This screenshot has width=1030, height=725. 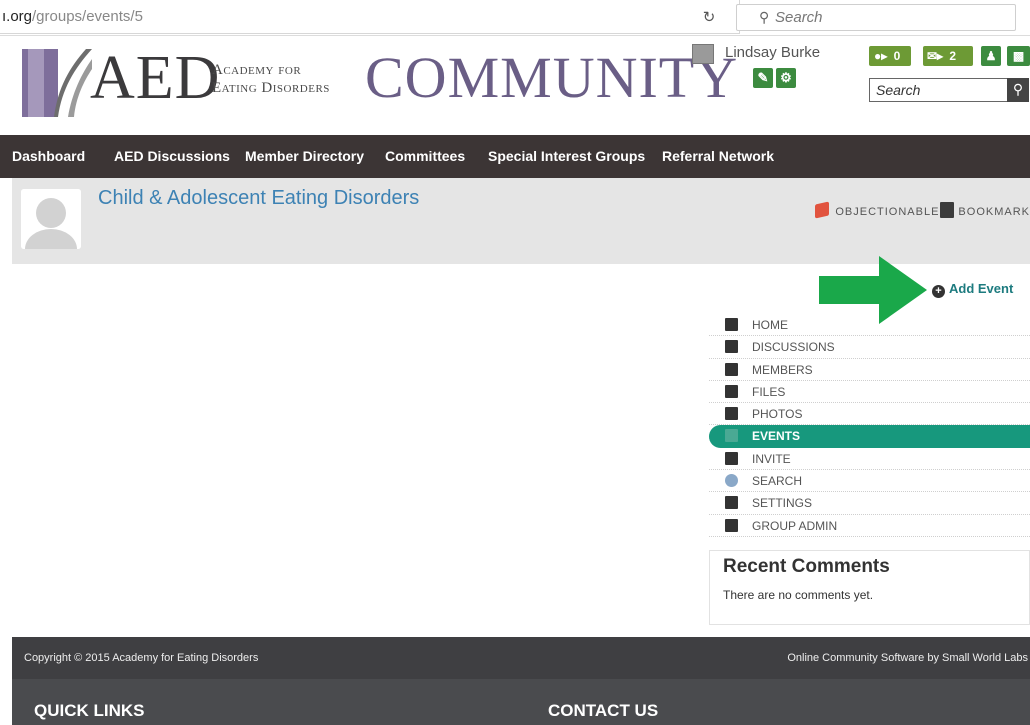 What do you see at coordinates (764, 17) in the screenshot?
I see `search-icon: ⚲` at bounding box center [764, 17].